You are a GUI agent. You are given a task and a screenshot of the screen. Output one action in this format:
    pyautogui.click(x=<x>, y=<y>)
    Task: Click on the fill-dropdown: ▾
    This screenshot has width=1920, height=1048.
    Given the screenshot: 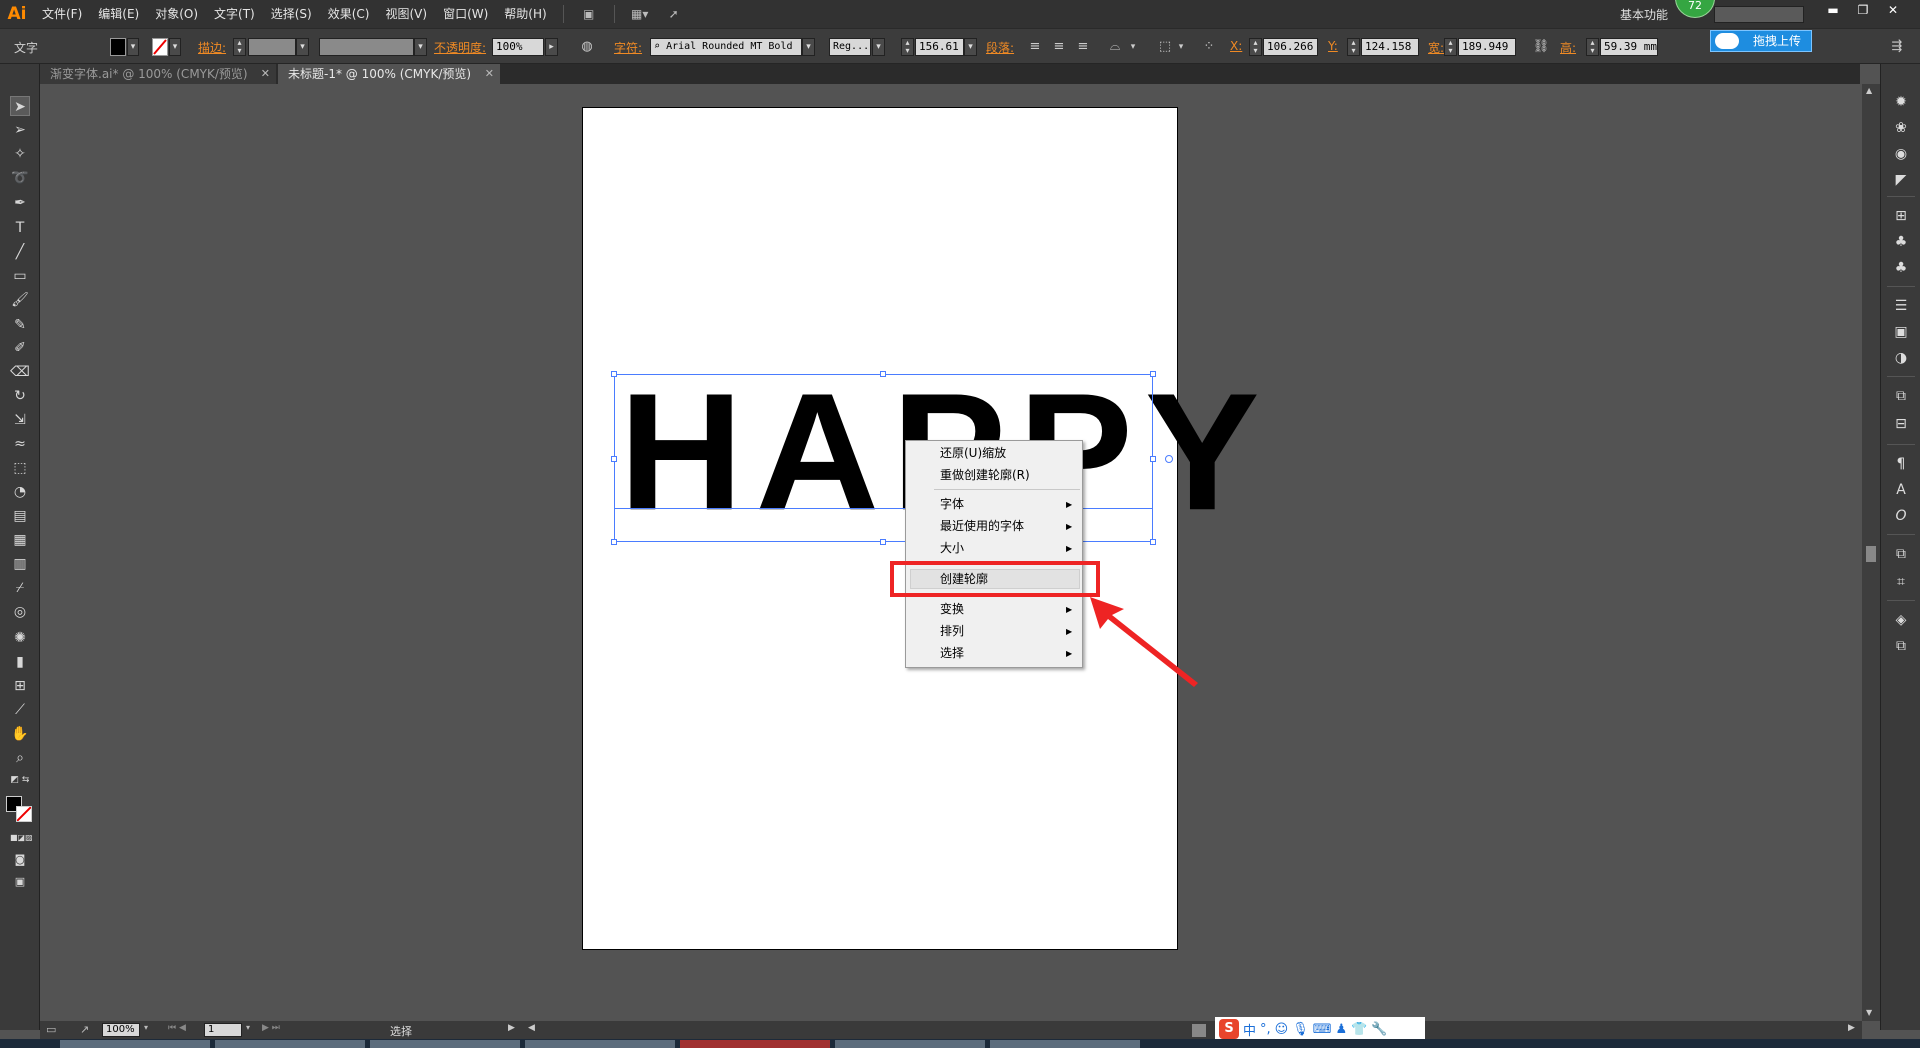 What is the action you would take?
    pyautogui.click(x=133, y=47)
    